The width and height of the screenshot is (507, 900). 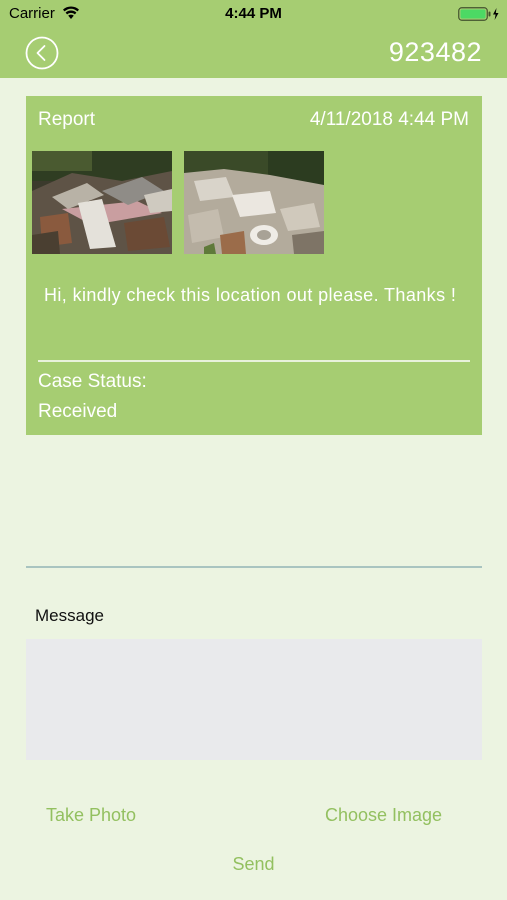 I want to click on battery-charging-icon, so click(x=478, y=14).